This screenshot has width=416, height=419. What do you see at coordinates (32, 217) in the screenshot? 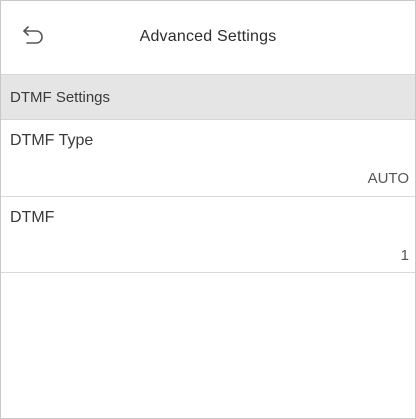
I see `setting-label: DTMF` at bounding box center [32, 217].